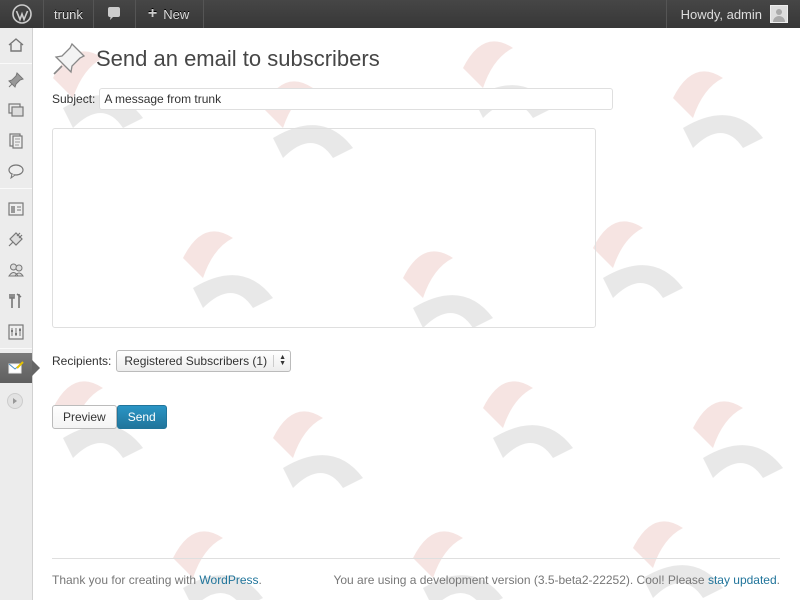  Describe the element at coordinates (16, 239) in the screenshot. I see `plugins-icon` at that location.